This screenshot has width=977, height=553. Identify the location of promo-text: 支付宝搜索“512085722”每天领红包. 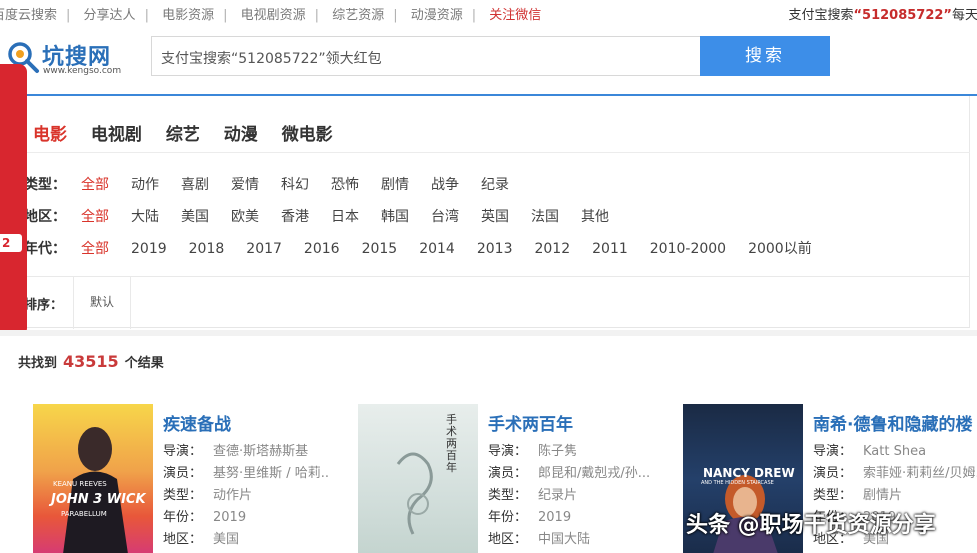
(882, 13).